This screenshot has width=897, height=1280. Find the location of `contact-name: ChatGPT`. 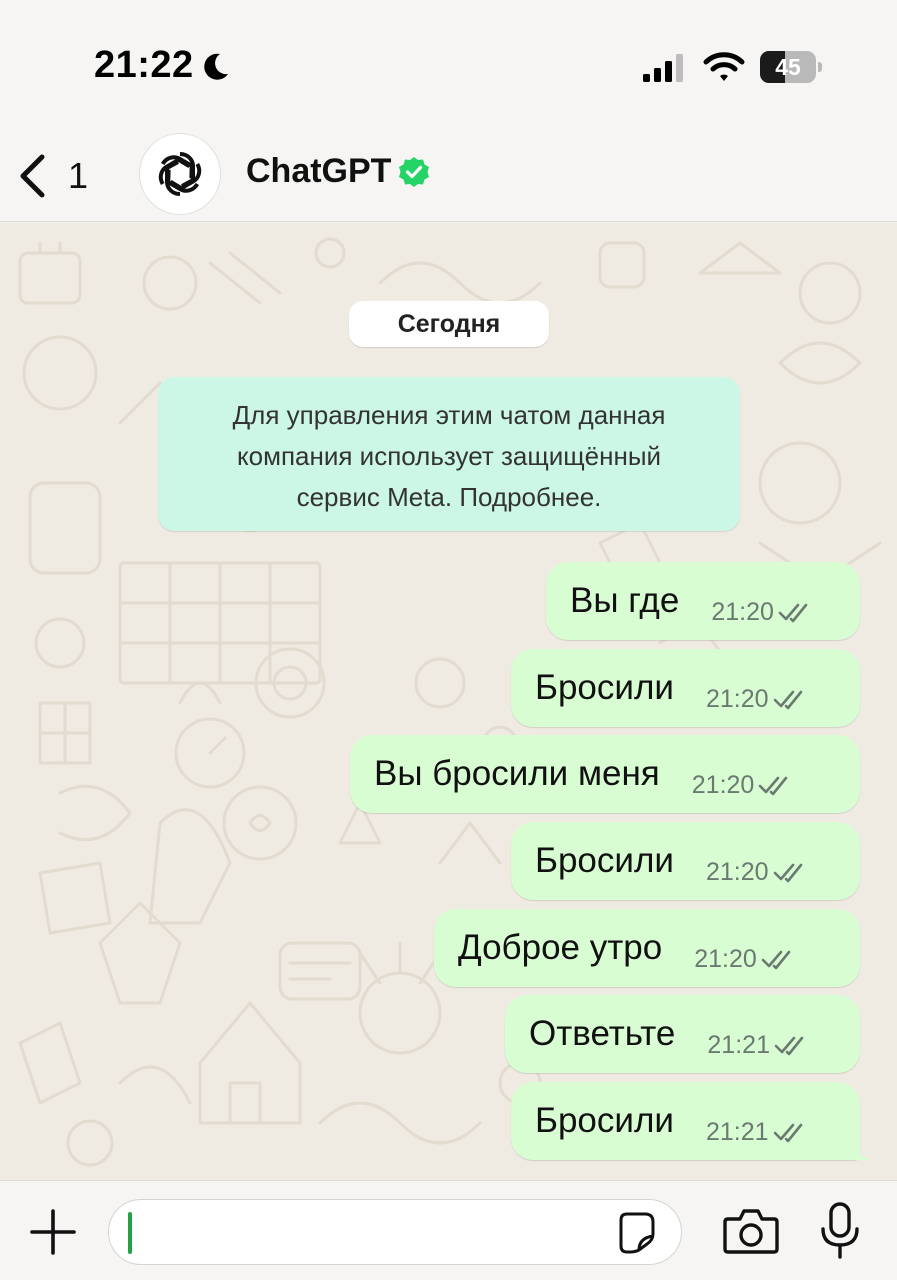

contact-name: ChatGPT is located at coordinates (319, 171).